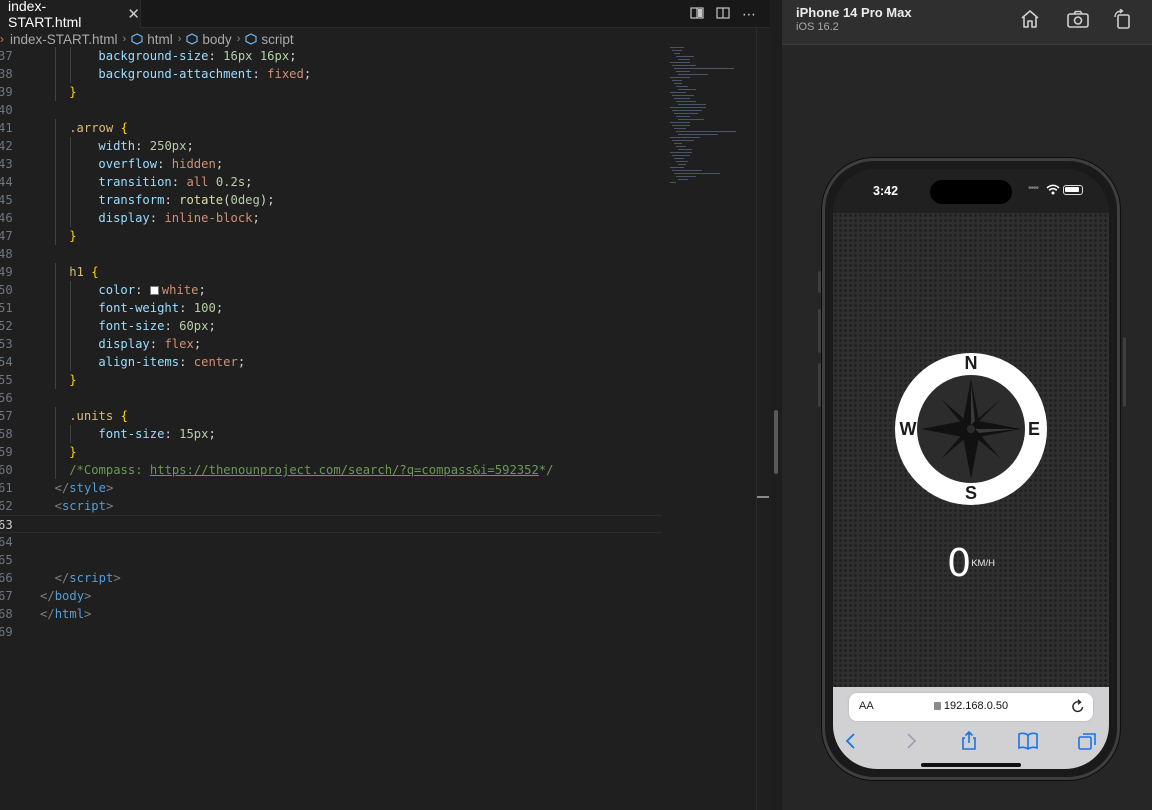  Describe the element at coordinates (331, 74) in the screenshot. I see `code-line: 38 background-attachment: fixed;` at that location.